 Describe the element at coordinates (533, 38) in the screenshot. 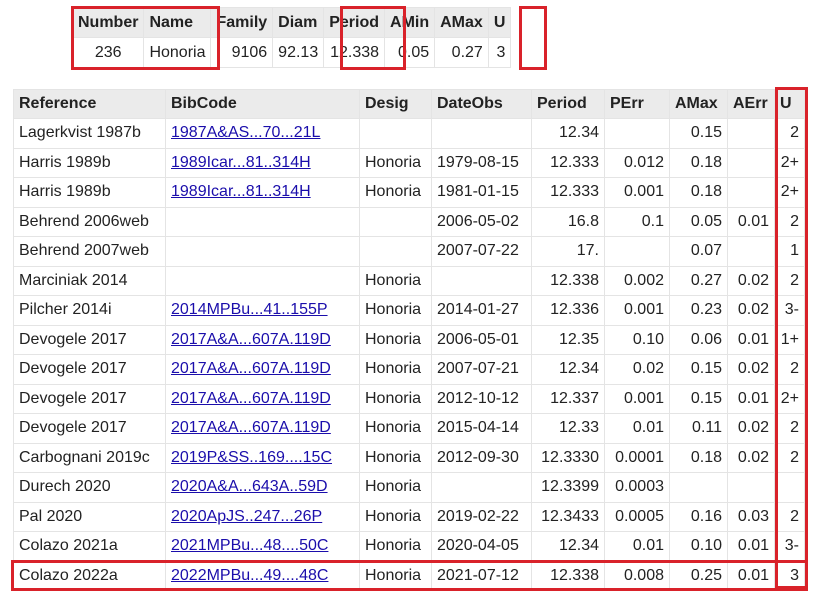

I see `highlight-summary-u` at that location.